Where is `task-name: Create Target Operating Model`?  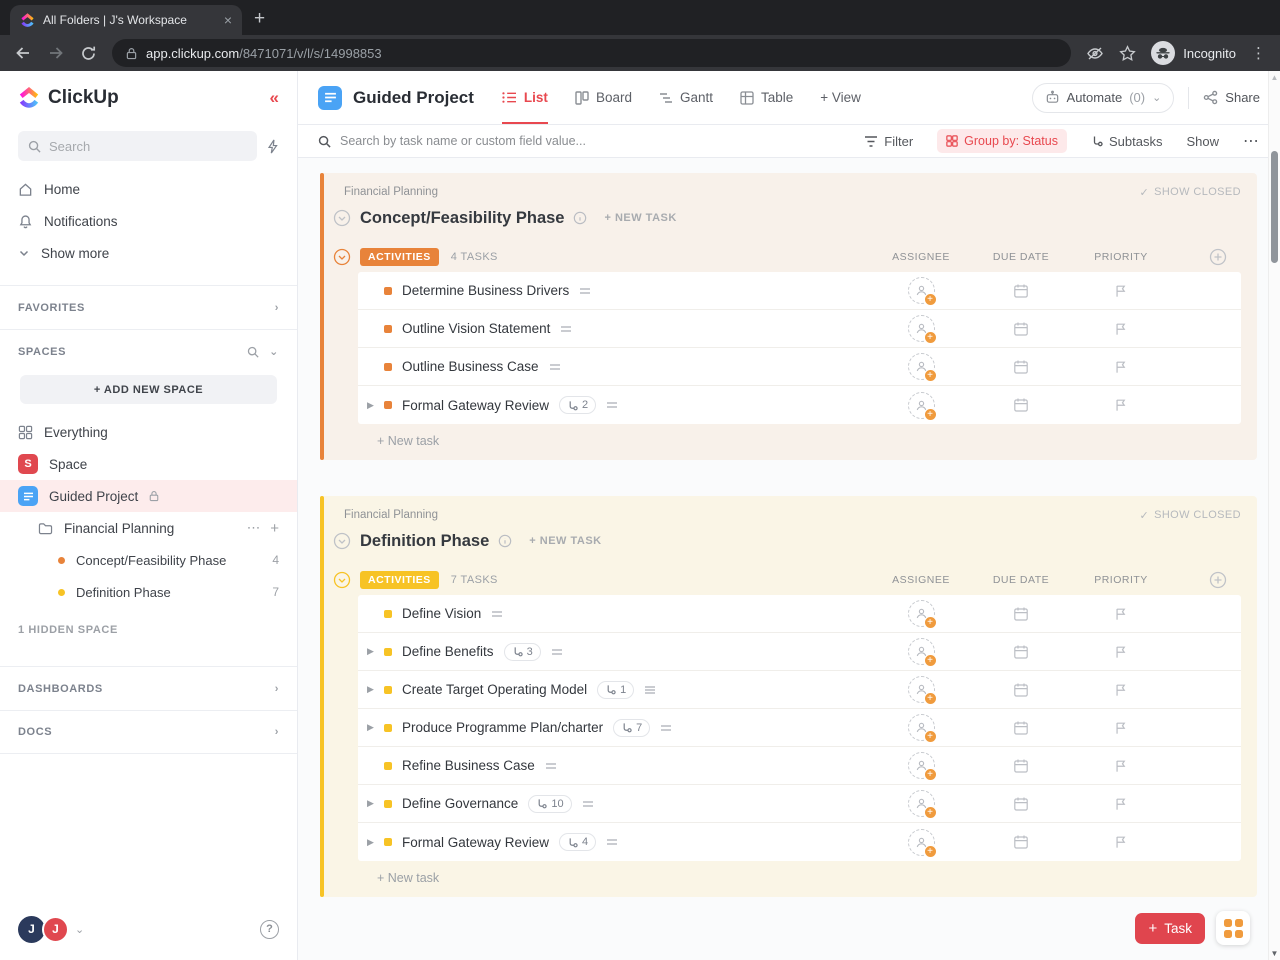
task-name: Create Target Operating Model is located at coordinates (494, 689).